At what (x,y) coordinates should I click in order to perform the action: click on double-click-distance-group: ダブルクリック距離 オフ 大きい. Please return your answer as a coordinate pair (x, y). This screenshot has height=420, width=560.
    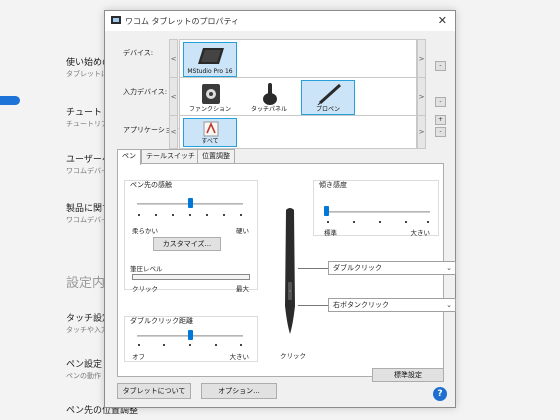
    Looking at the image, I should click on (191, 339).